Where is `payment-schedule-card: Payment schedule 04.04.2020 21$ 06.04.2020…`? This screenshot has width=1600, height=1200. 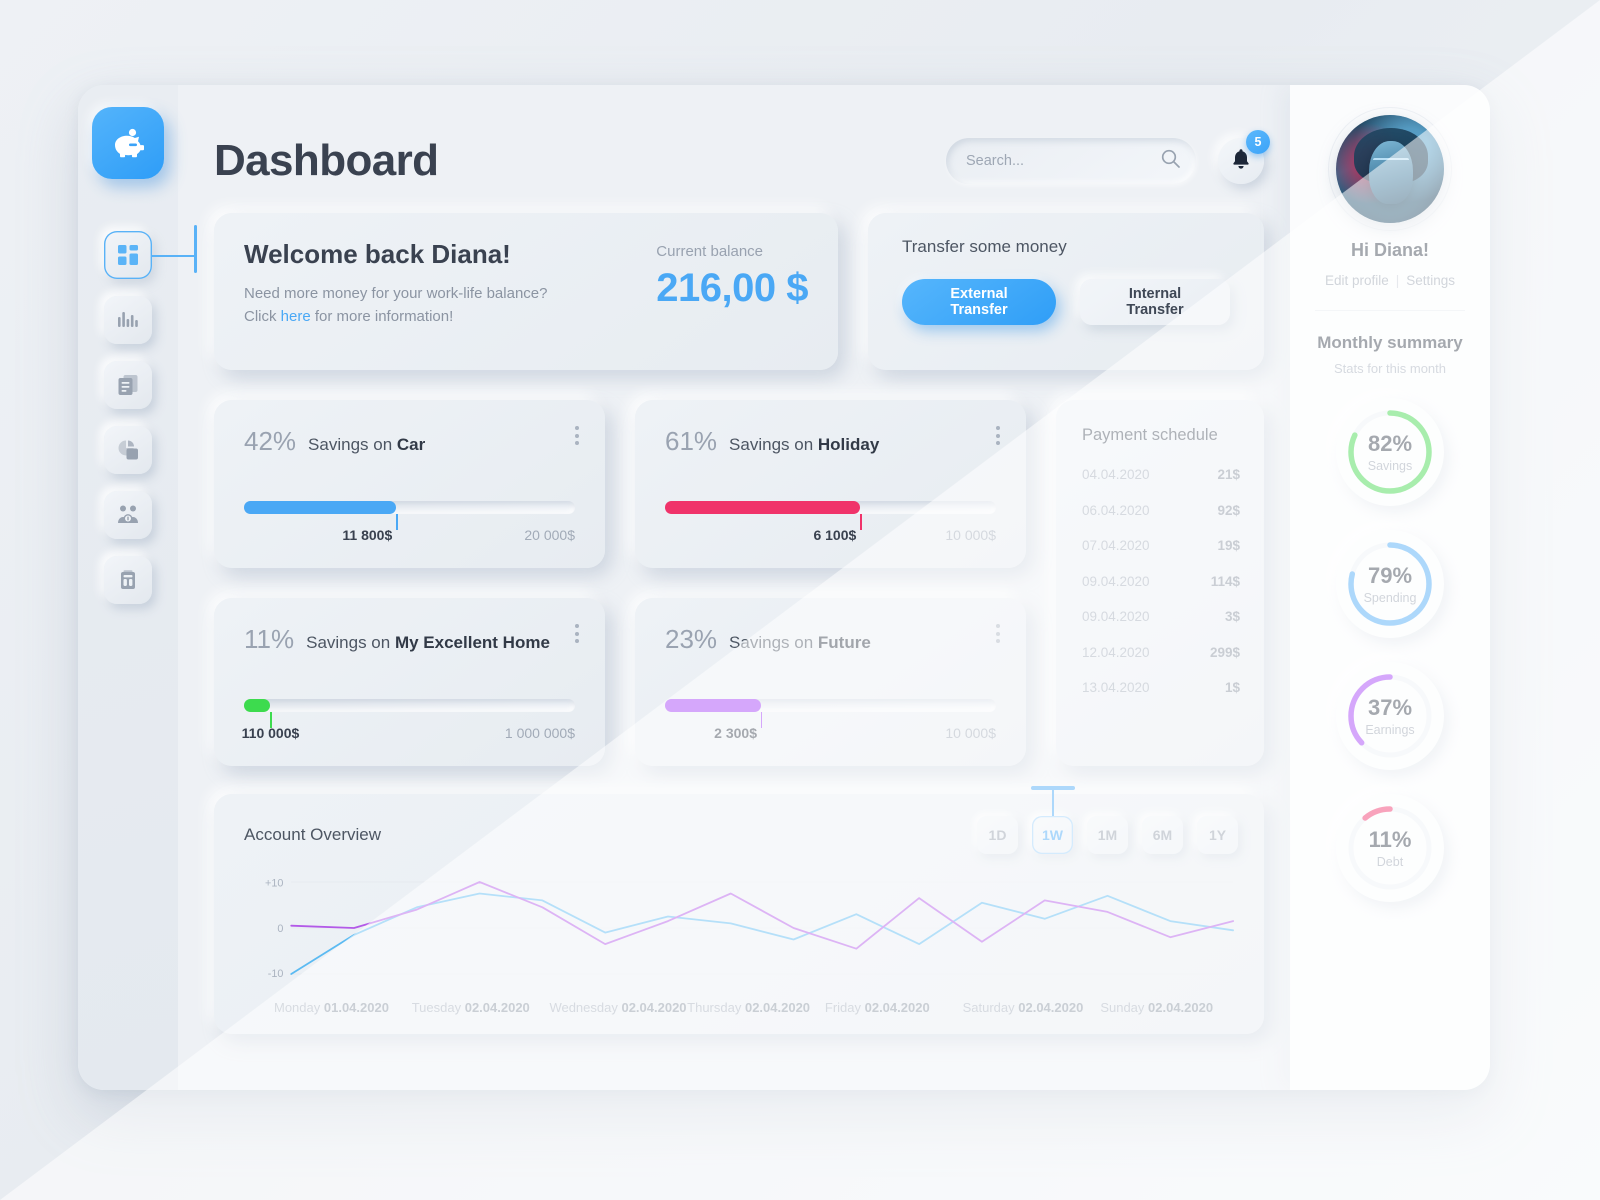
payment-schedule-card: Payment schedule 04.04.2020 21$ 06.04.2020… is located at coordinates (1160, 583).